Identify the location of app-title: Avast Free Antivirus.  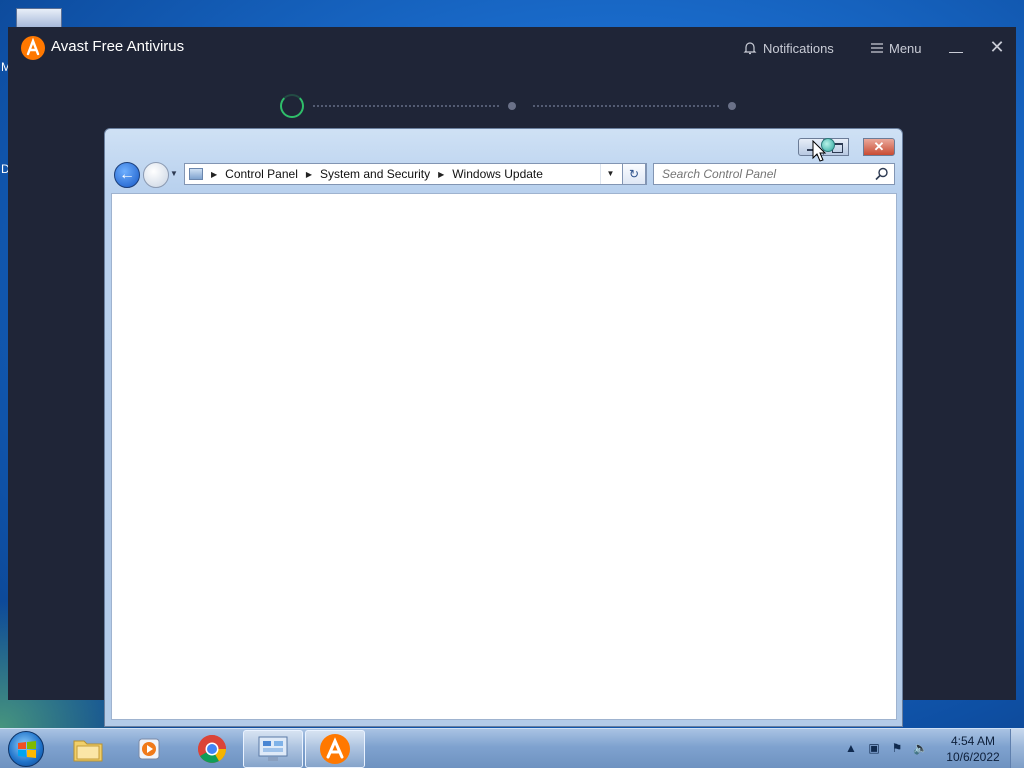
(118, 46).